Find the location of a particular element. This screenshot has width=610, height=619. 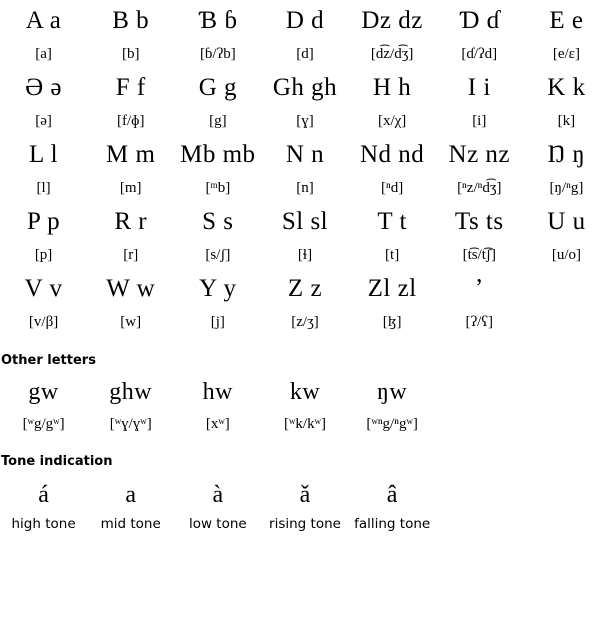

tone-label: high tone is located at coordinates (43, 524).